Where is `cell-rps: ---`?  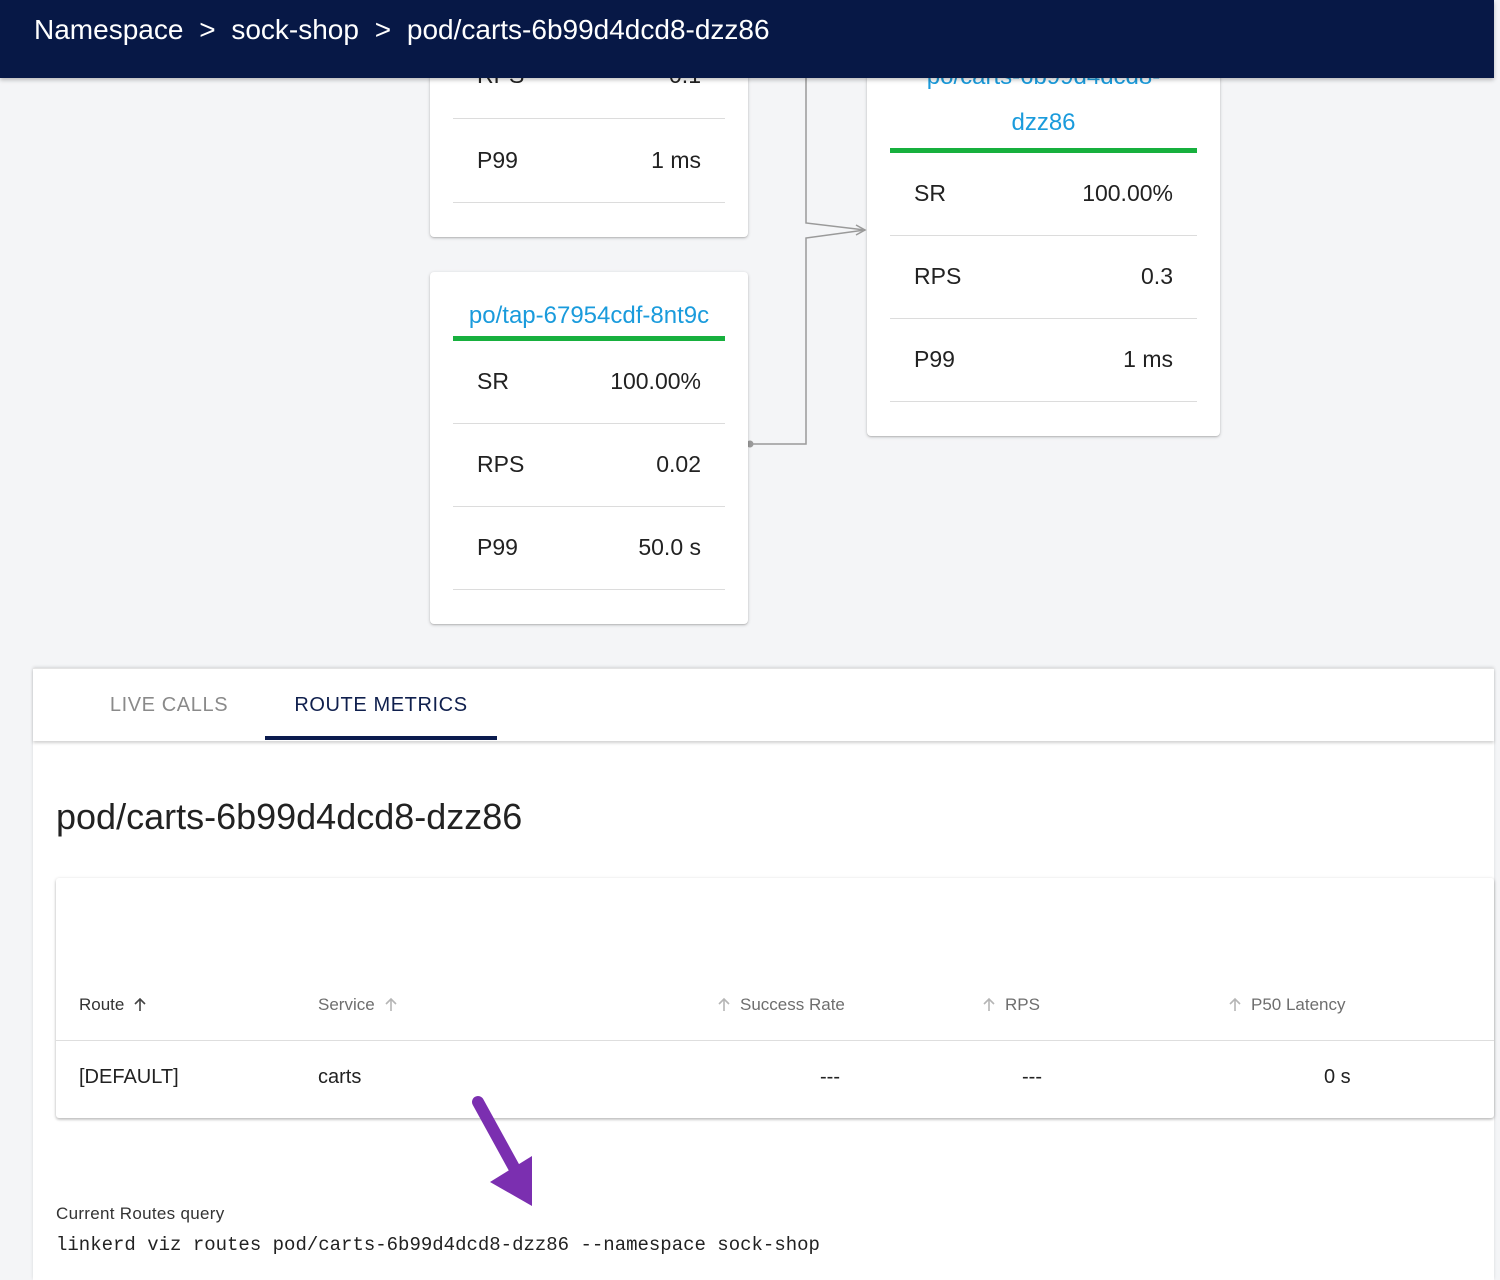 cell-rps: --- is located at coordinates (1032, 1077).